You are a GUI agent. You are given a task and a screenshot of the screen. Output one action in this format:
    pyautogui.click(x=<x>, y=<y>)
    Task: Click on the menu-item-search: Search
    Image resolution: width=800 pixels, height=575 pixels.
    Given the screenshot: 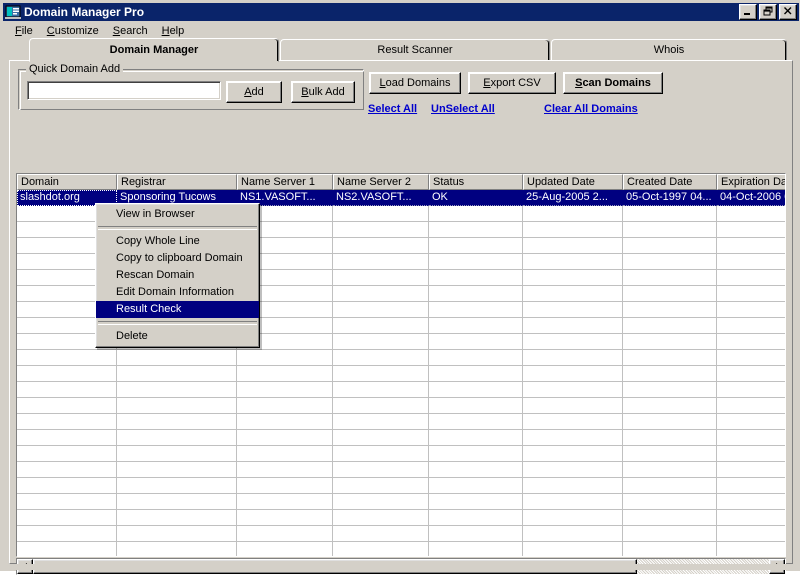 What is the action you would take?
    pyautogui.click(x=130, y=31)
    